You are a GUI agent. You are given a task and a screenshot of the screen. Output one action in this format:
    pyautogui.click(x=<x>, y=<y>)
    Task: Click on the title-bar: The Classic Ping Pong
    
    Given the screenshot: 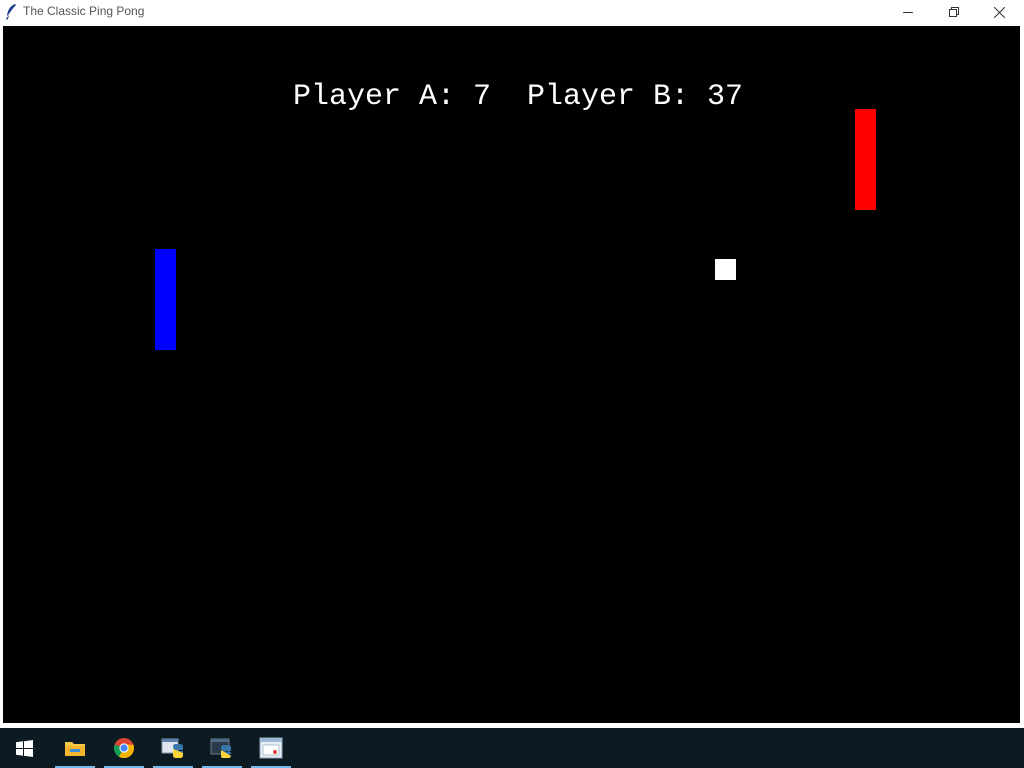 What is the action you would take?
    pyautogui.click(x=512, y=12)
    